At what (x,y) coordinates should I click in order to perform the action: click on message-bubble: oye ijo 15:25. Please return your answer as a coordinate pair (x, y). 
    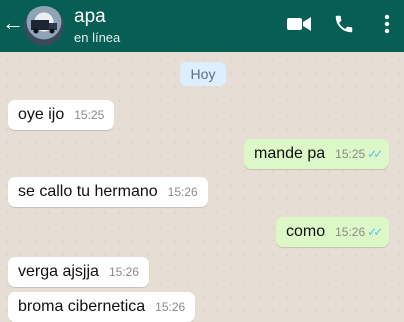
    Looking at the image, I should click on (61, 115).